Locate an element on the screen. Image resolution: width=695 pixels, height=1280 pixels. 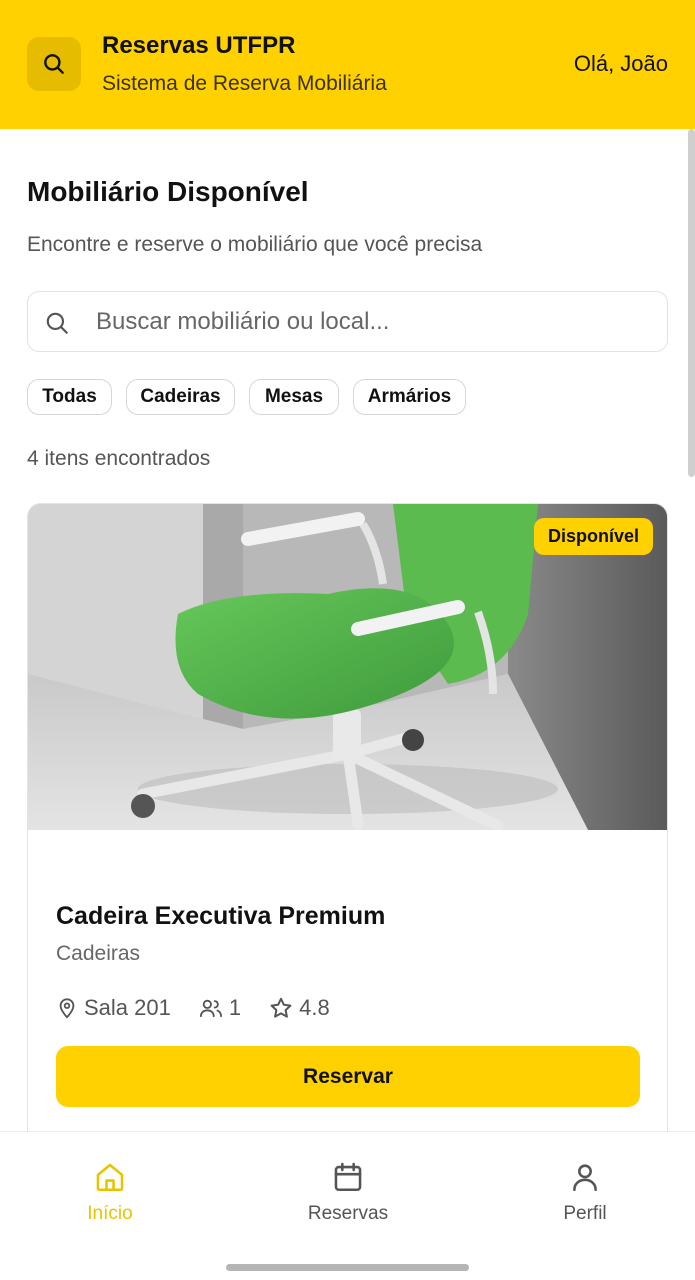
rating-text: 4.8 is located at coordinates (314, 1007).